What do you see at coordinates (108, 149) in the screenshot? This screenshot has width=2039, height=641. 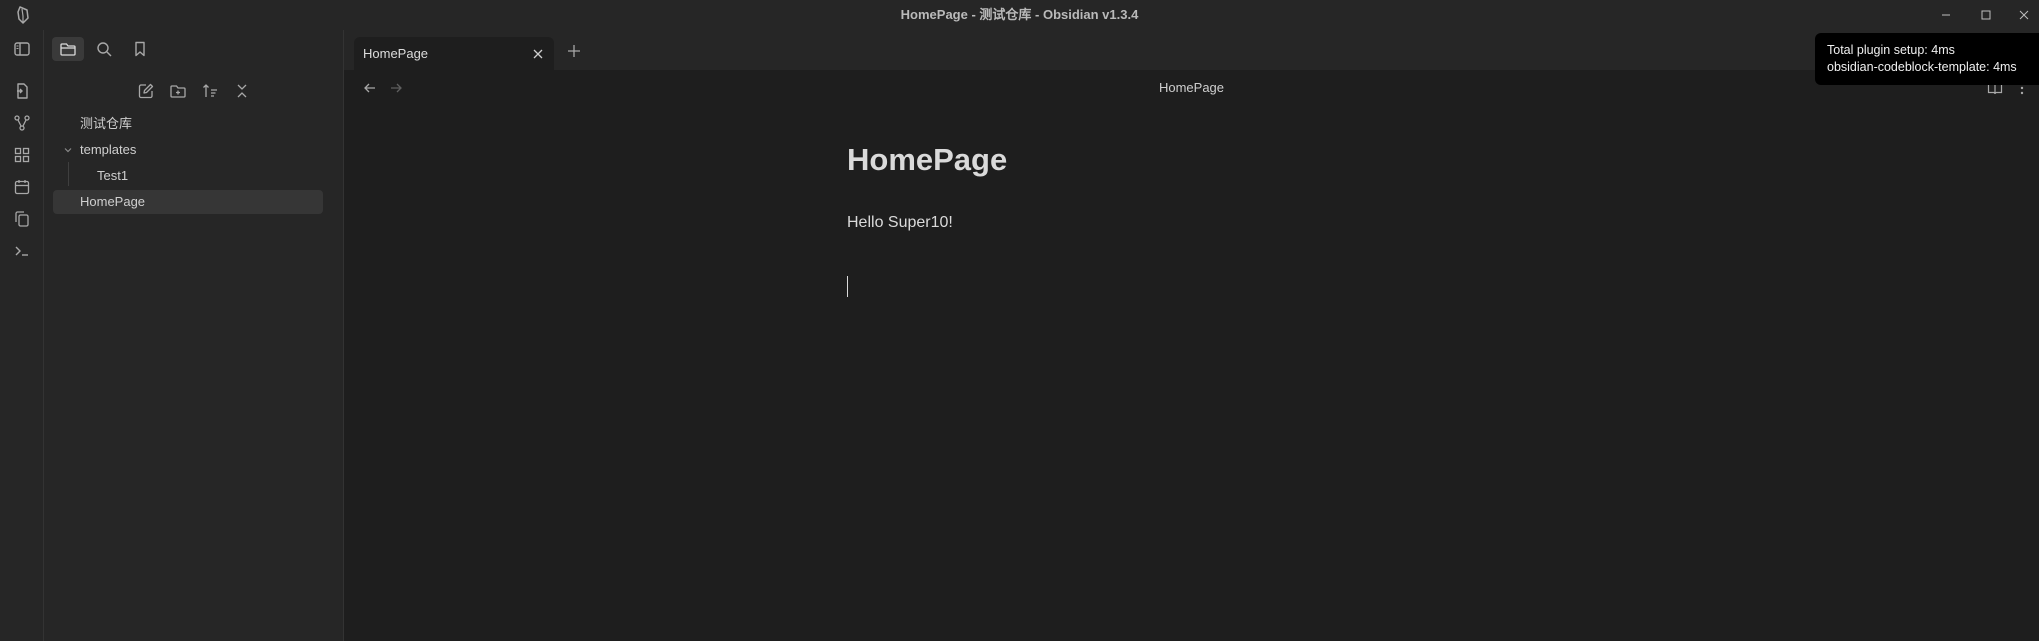 I see `folder-label: templates` at bounding box center [108, 149].